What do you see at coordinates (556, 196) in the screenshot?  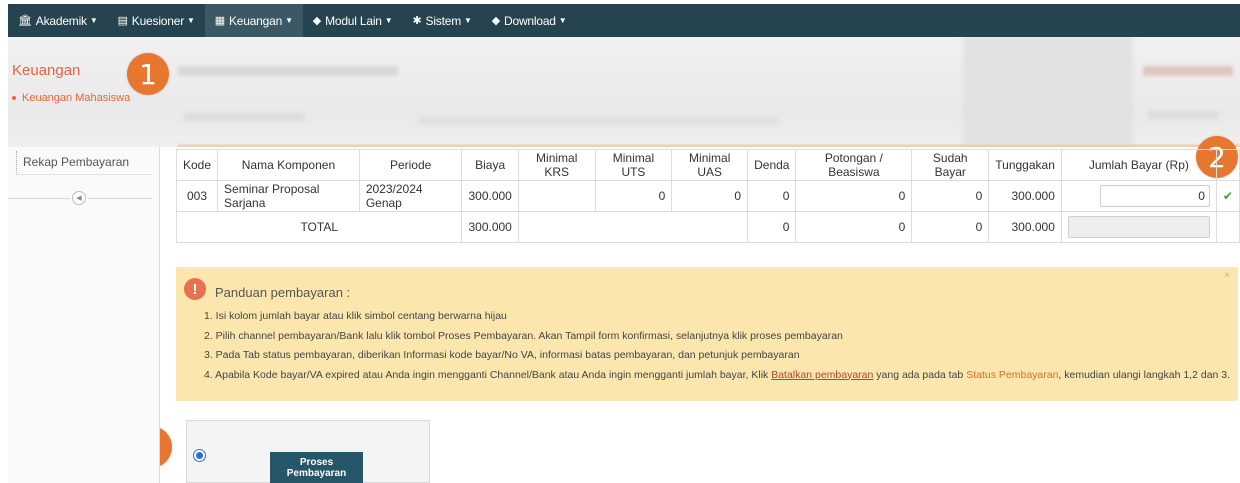 I see `cell-minimal-krs` at bounding box center [556, 196].